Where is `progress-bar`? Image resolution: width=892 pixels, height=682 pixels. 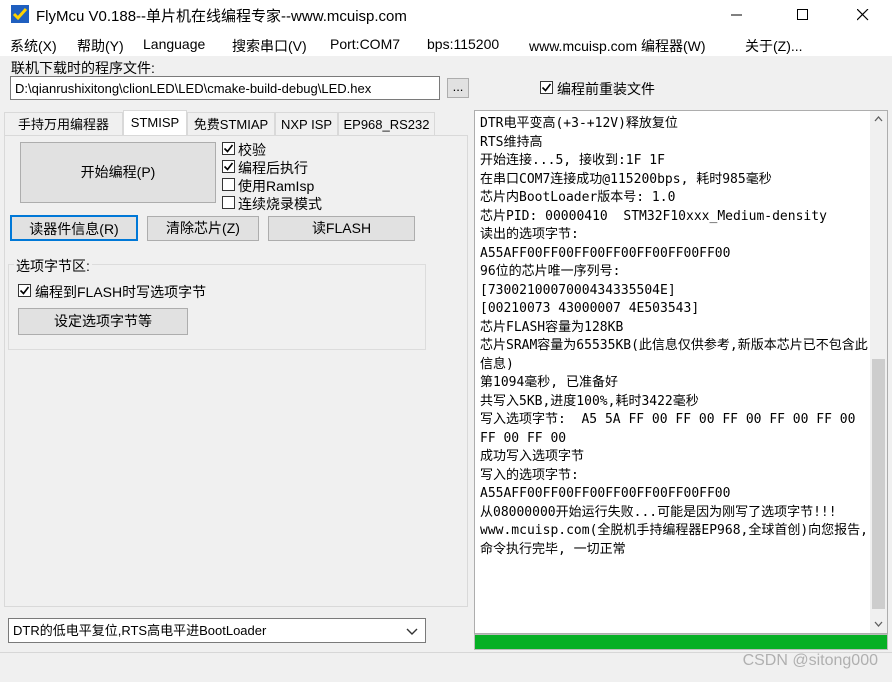
progress-bar is located at coordinates (681, 642).